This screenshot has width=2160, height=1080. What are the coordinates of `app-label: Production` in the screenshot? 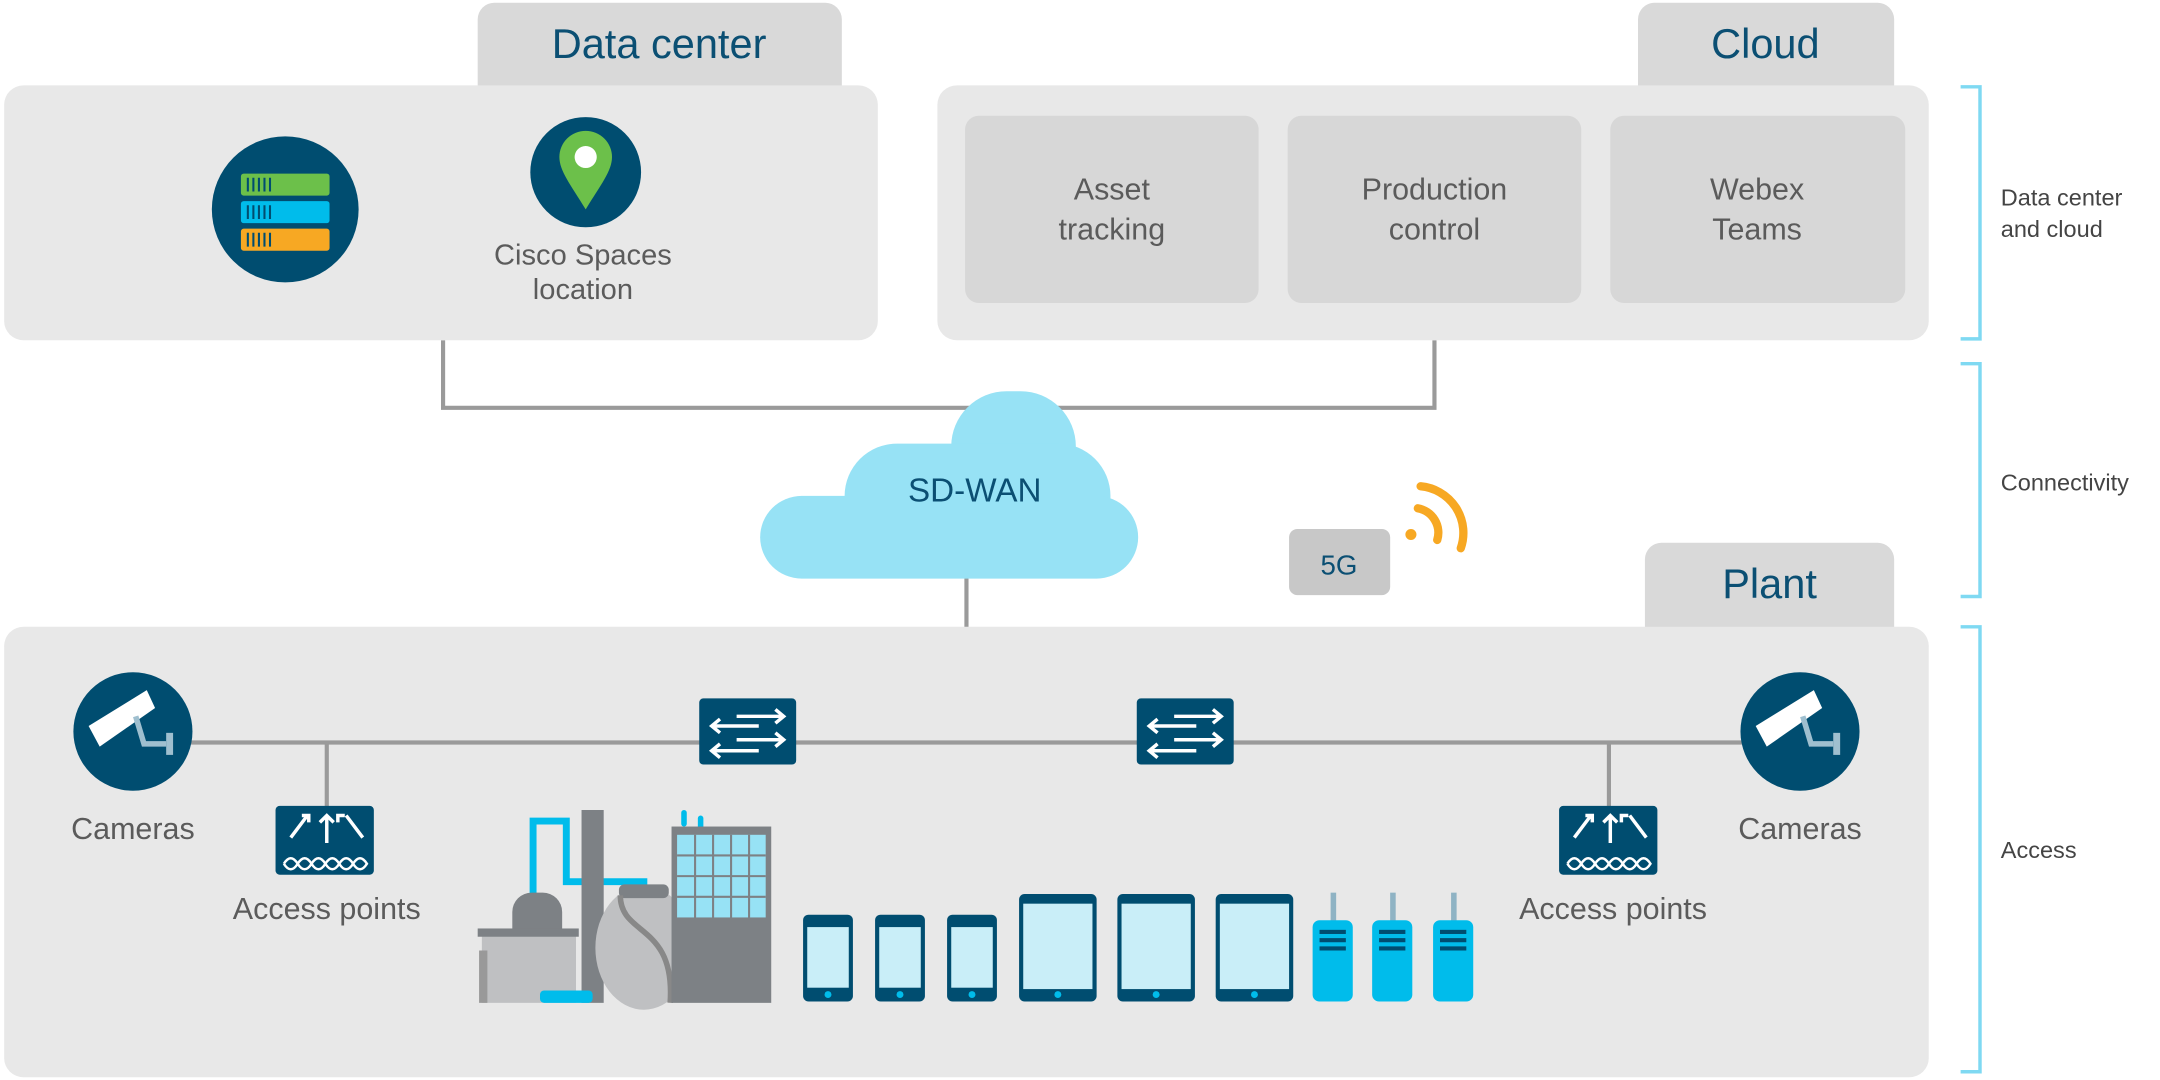 It's located at (1435, 190).